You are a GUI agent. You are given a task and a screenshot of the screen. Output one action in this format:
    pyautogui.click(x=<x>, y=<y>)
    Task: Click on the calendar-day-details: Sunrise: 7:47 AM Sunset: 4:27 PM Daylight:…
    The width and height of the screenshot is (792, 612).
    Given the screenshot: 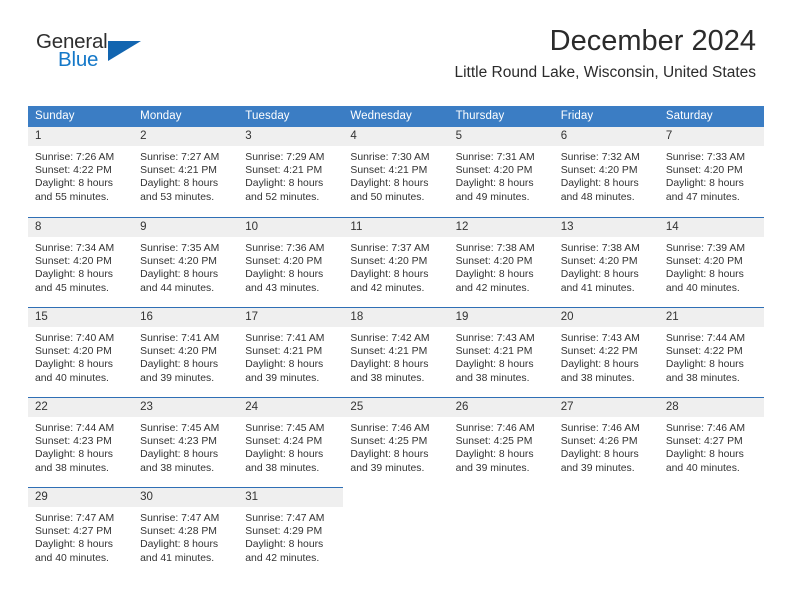 What is the action you would take?
    pyautogui.click(x=80, y=536)
    